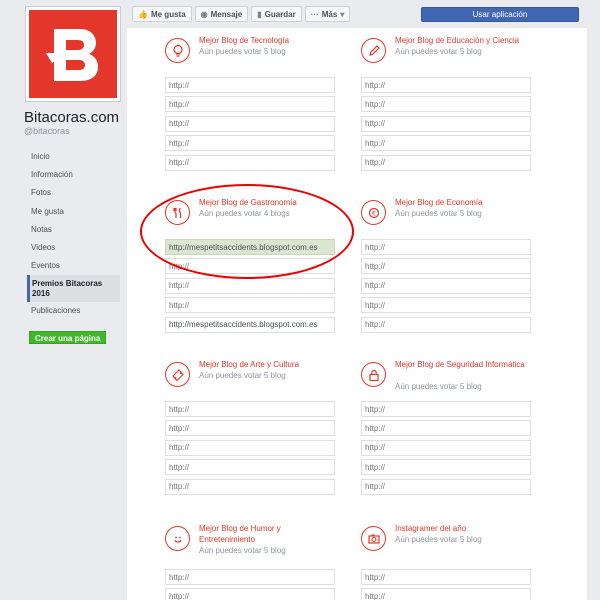 Image resolution: width=600 pixels, height=600 pixels. What do you see at coordinates (177, 212) in the screenshot?
I see `fork-knife-icon` at bounding box center [177, 212].